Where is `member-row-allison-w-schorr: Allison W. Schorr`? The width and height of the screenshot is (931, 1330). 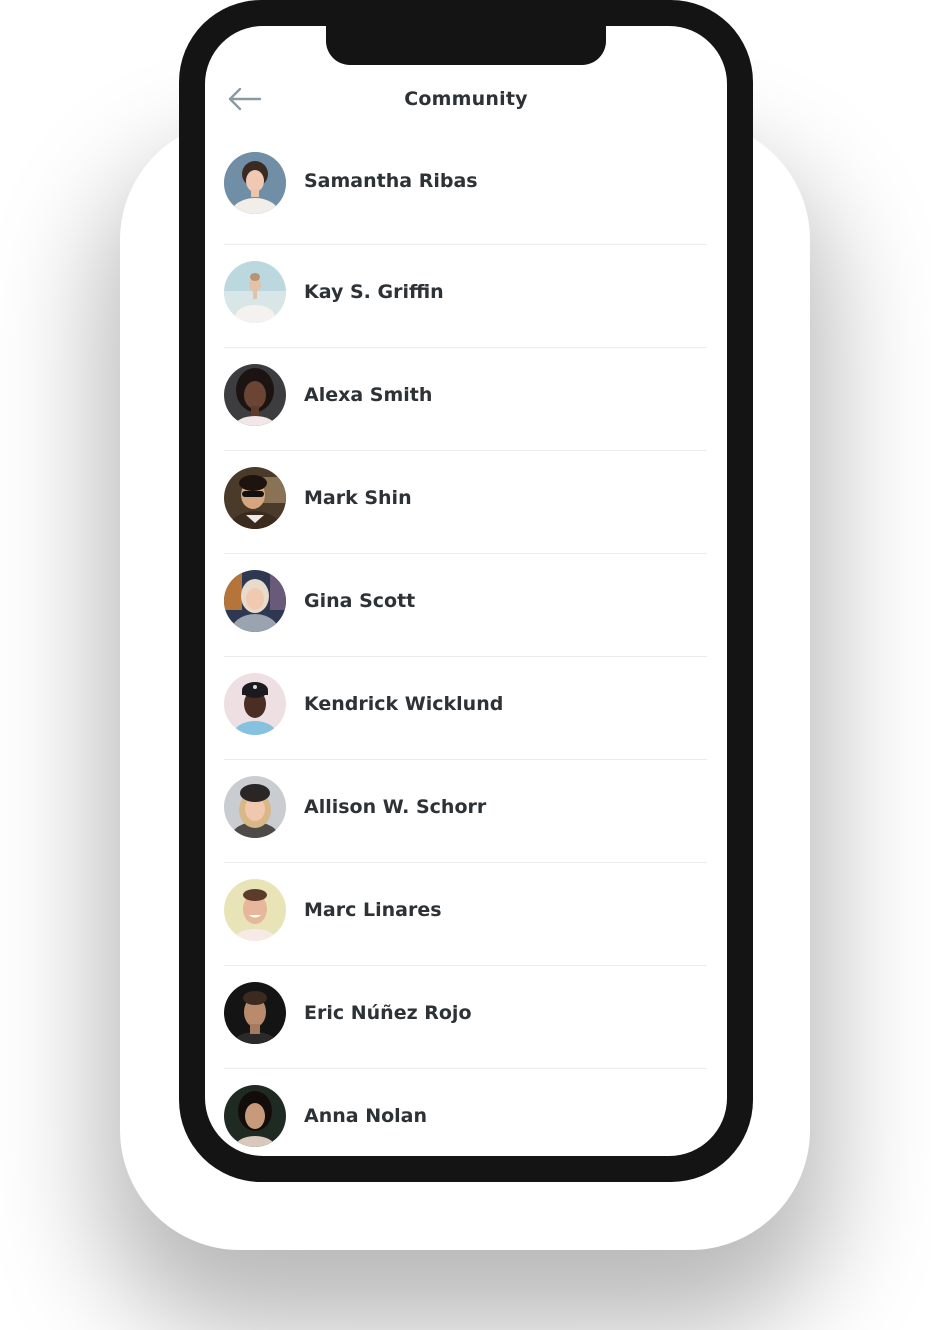
member-row-allison-w-schorr: Allison W. Schorr is located at coordinates (465, 811).